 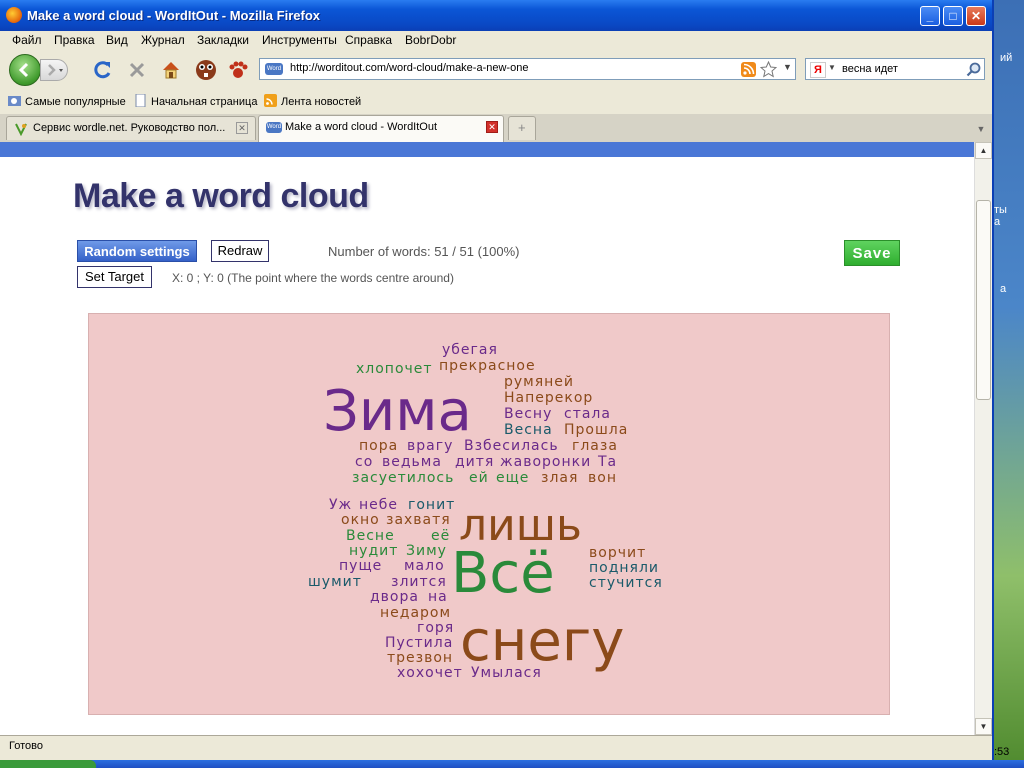 What do you see at coordinates (27, 40) in the screenshot?
I see `menu-file: Файл` at bounding box center [27, 40].